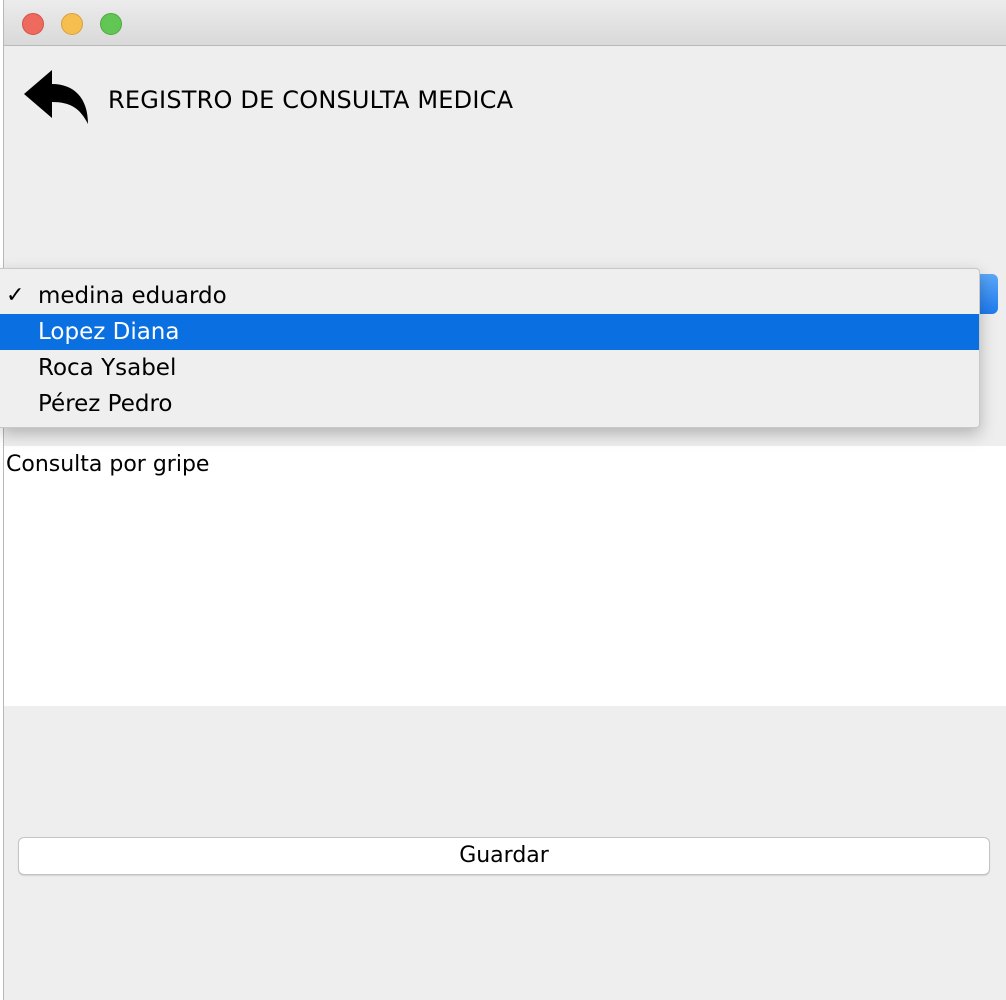 This screenshot has height=1000, width=1006. I want to click on option-label: Lopez Diana, so click(109, 332).